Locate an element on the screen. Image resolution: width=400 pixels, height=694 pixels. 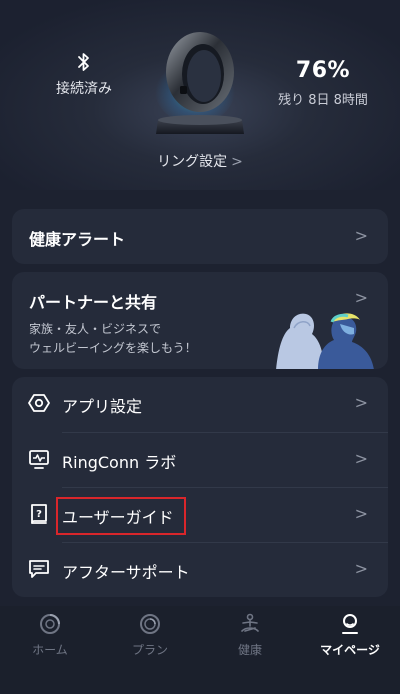
plan-ring-icon is located at coordinates (150, 624).